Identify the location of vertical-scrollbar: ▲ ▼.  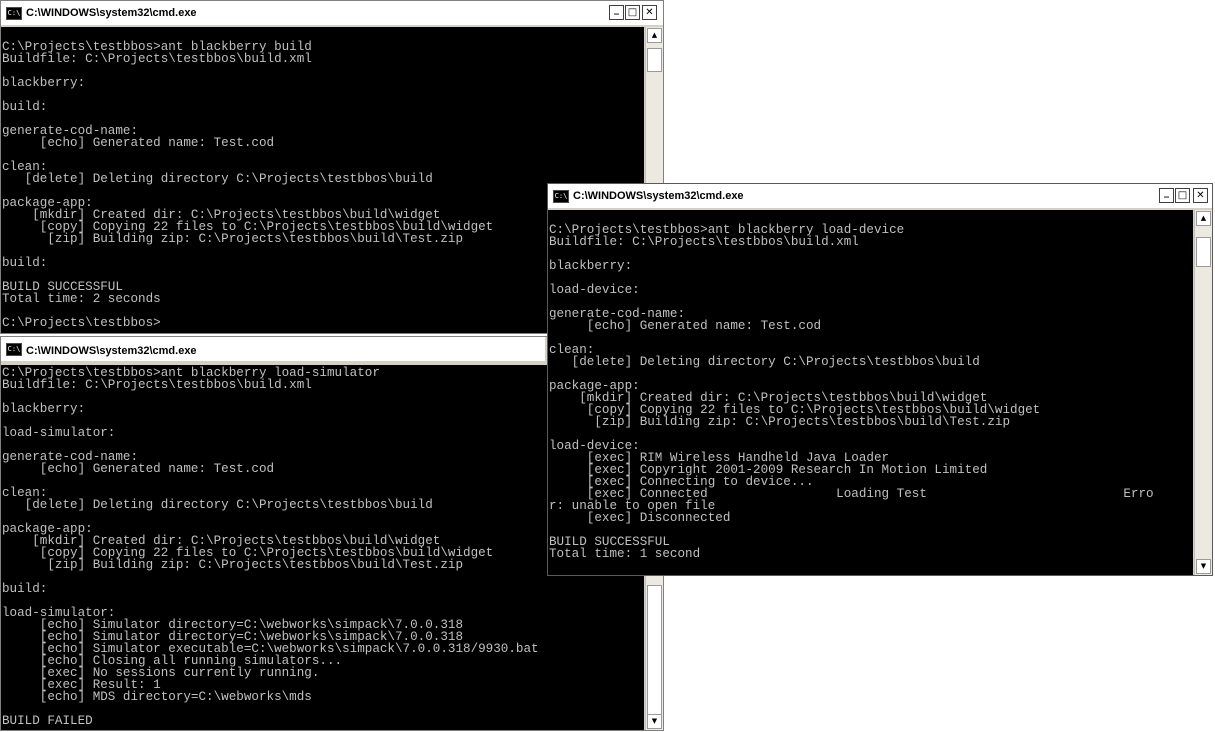
(1203, 392).